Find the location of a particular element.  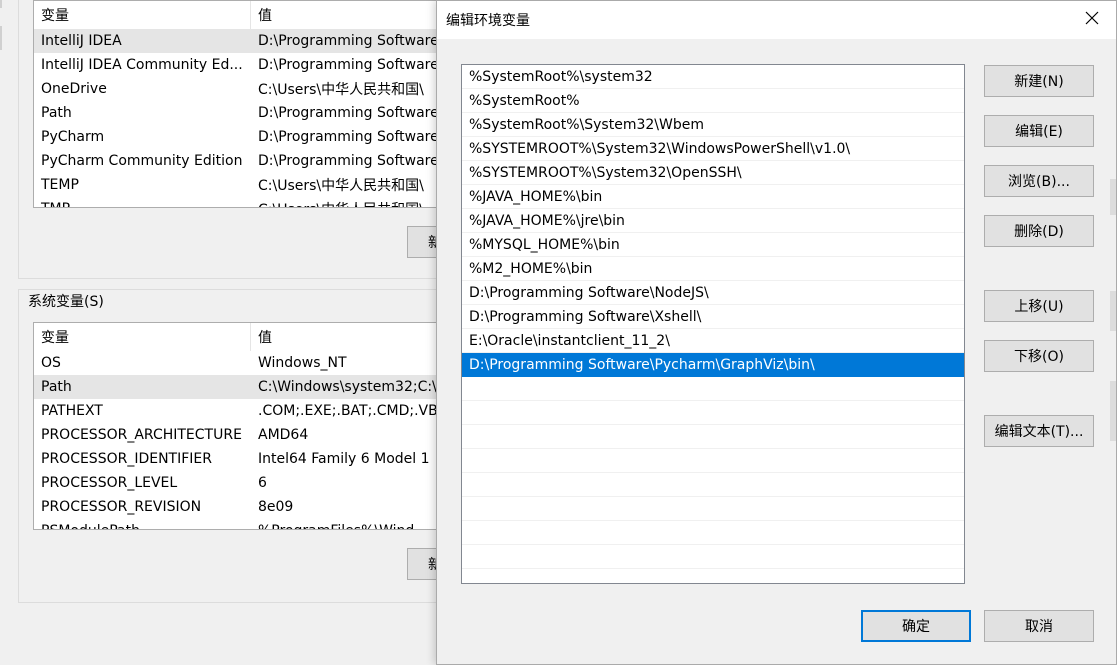

table-row: OneDrive C:\Users\中华人民共和国\ is located at coordinates (243, 89).